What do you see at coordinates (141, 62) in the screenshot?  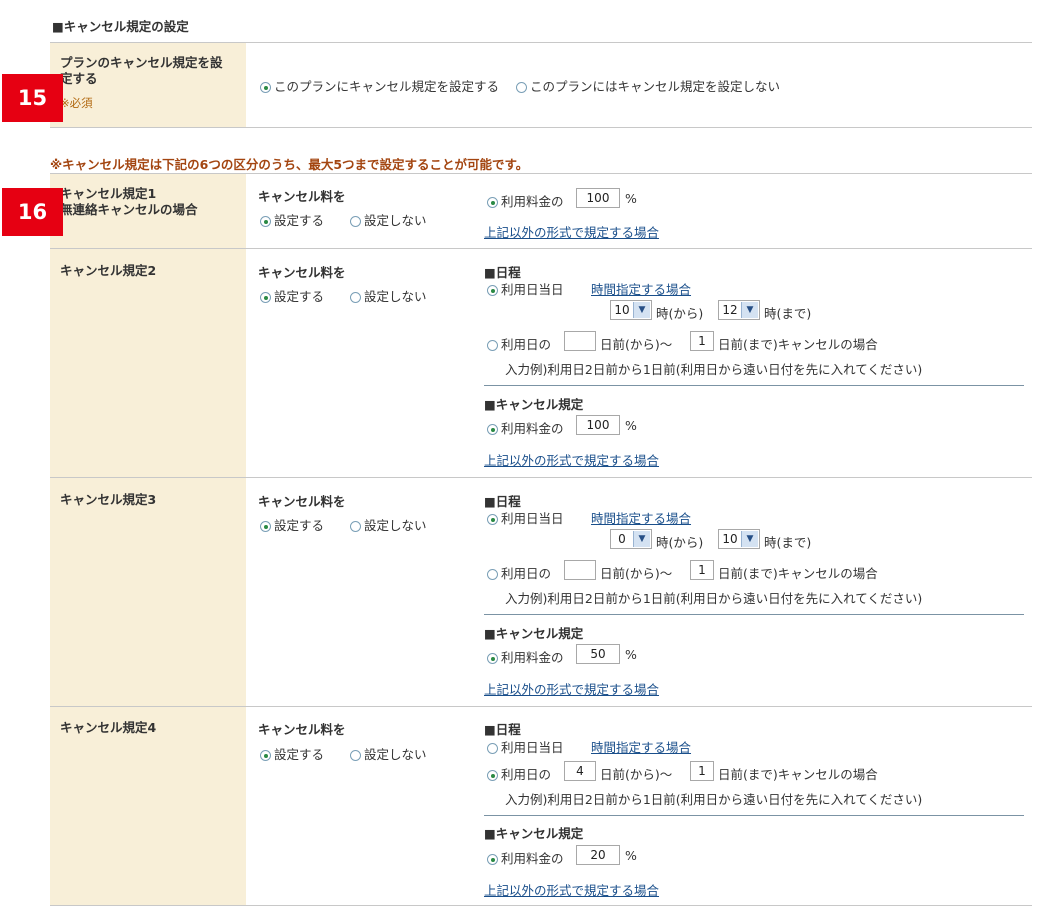 I see `plan-row-label-line1: プランのキャンセル規定を設` at bounding box center [141, 62].